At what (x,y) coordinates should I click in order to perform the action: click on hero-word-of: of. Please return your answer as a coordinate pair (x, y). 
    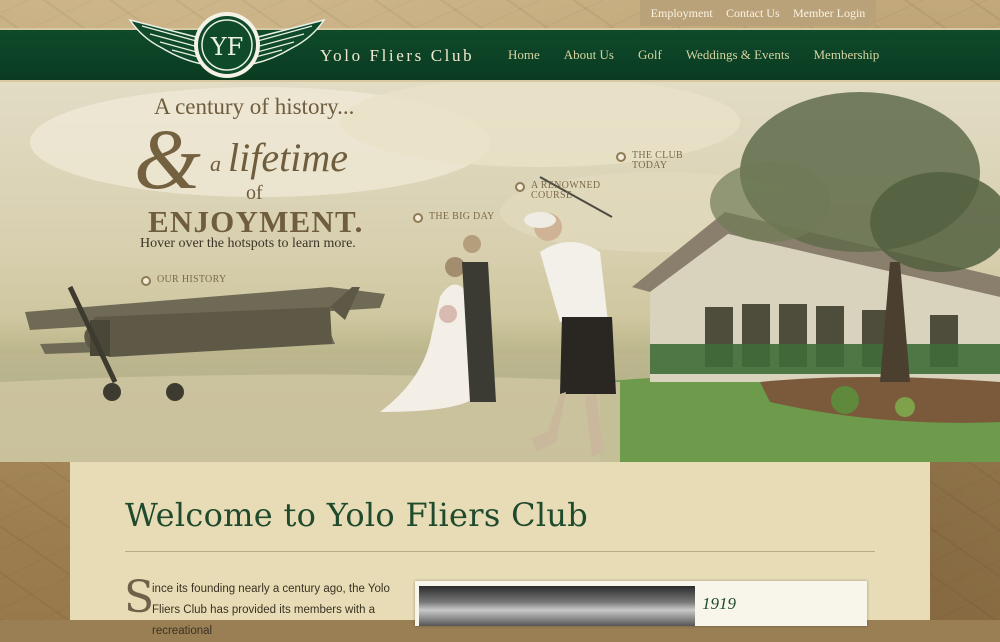
    Looking at the image, I should click on (254, 193).